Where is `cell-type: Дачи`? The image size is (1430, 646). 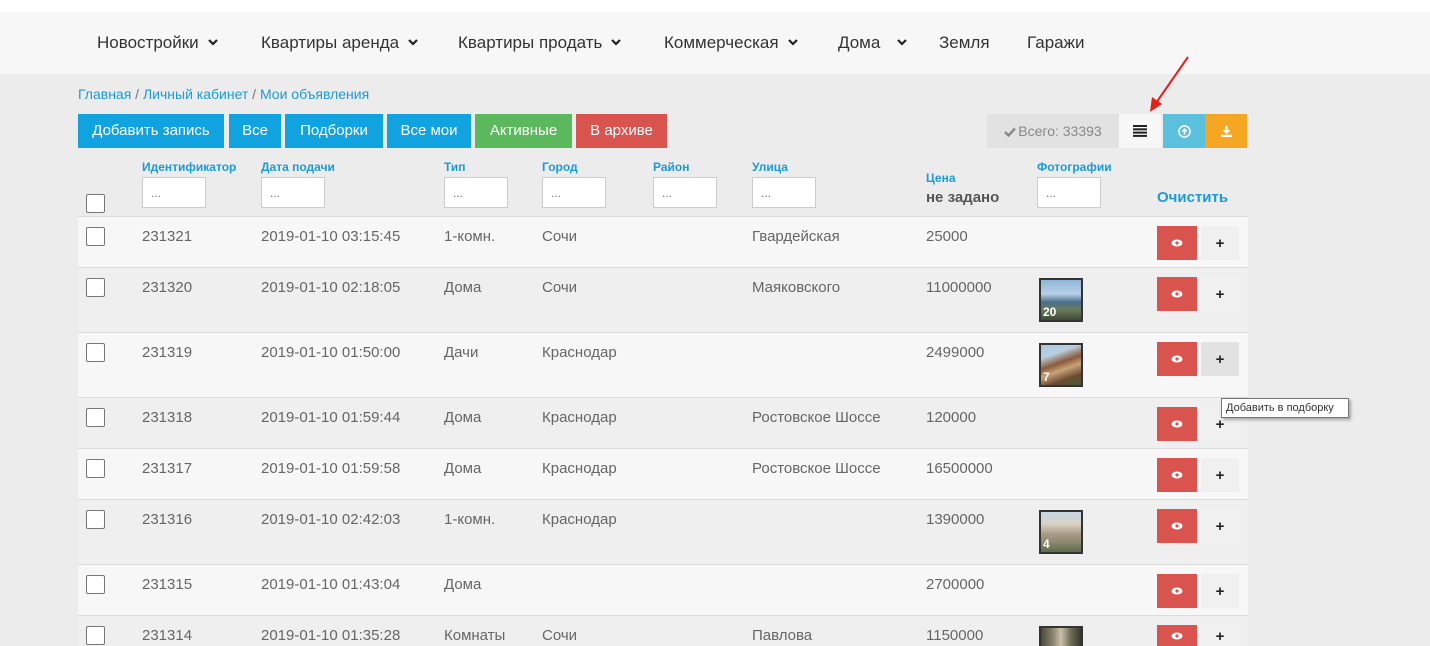 cell-type: Дачи is located at coordinates (461, 352).